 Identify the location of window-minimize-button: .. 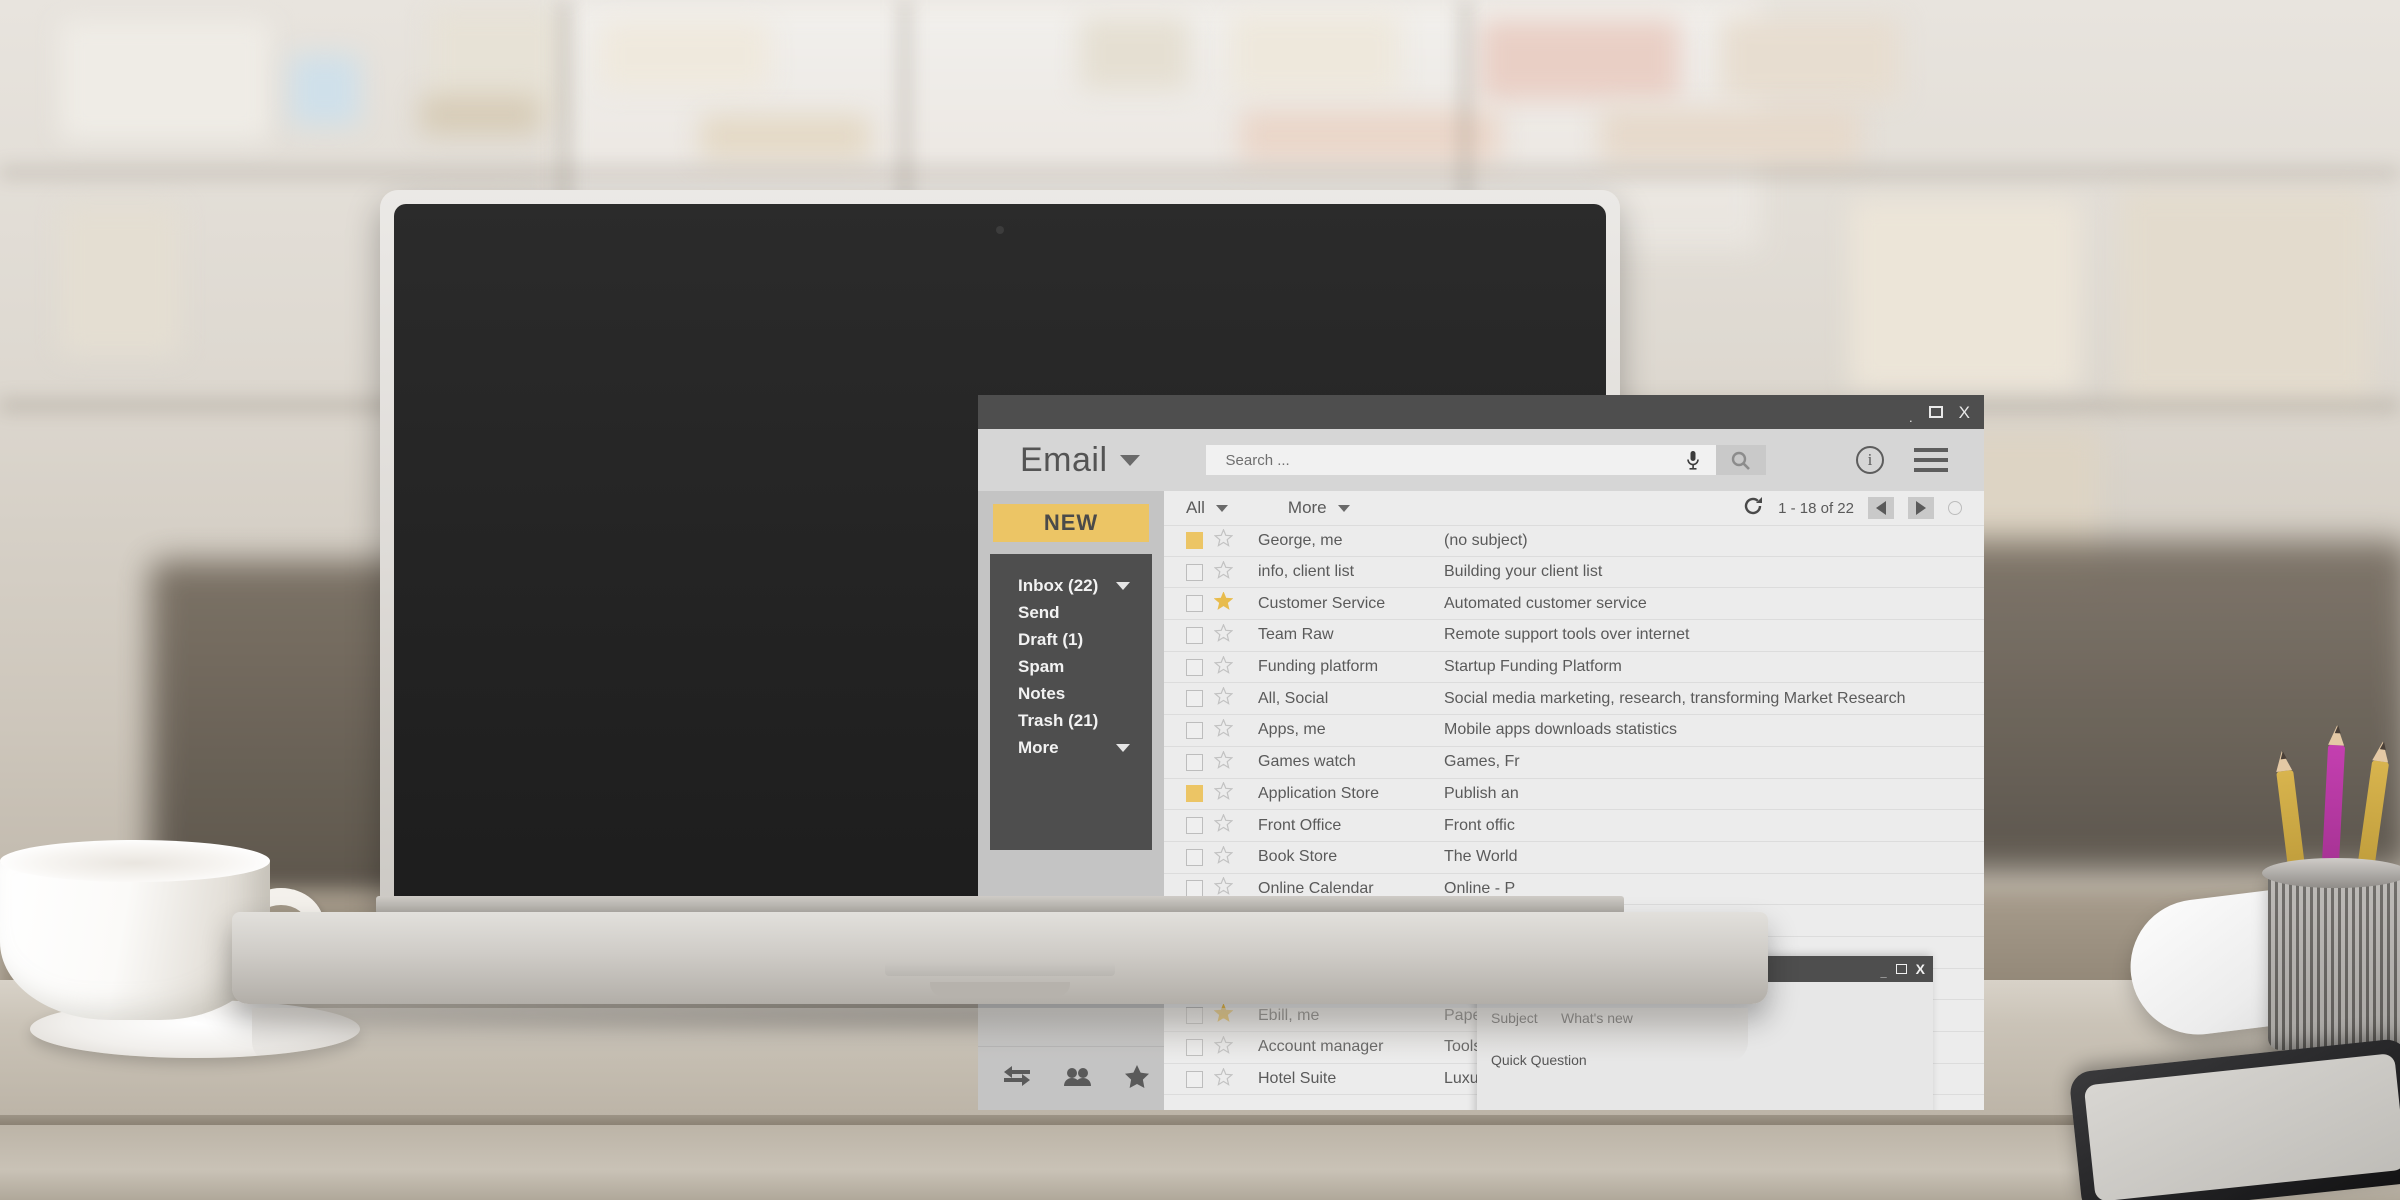
(1911, 417).